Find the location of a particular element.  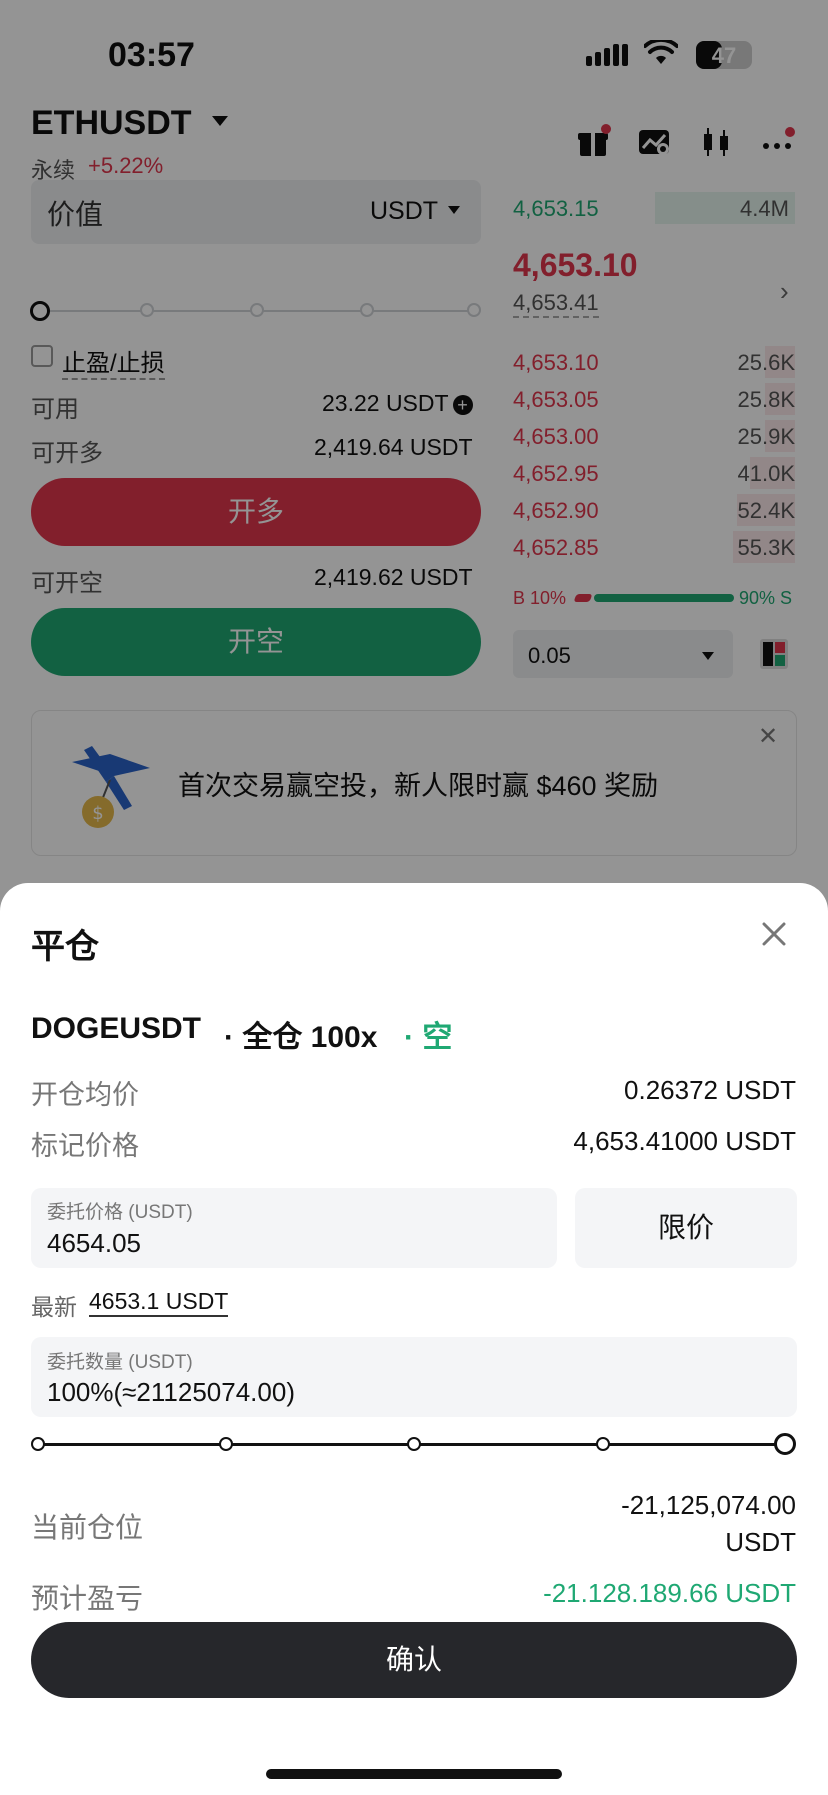

confirm-button: 确认 is located at coordinates (414, 1660).